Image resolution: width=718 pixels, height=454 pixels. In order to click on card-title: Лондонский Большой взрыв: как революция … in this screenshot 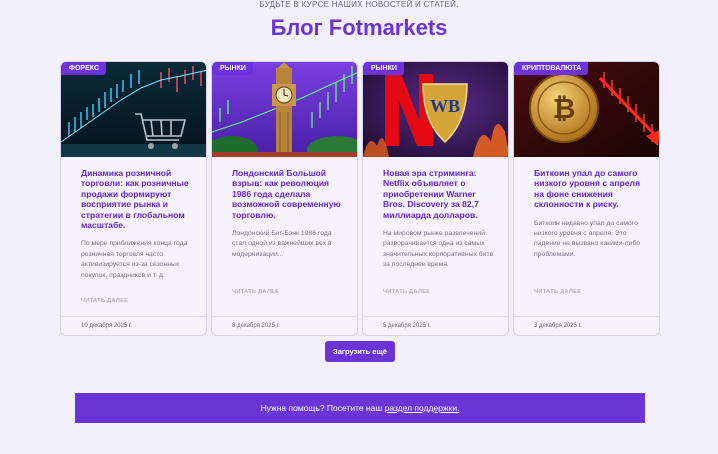, I will do `click(289, 194)`.